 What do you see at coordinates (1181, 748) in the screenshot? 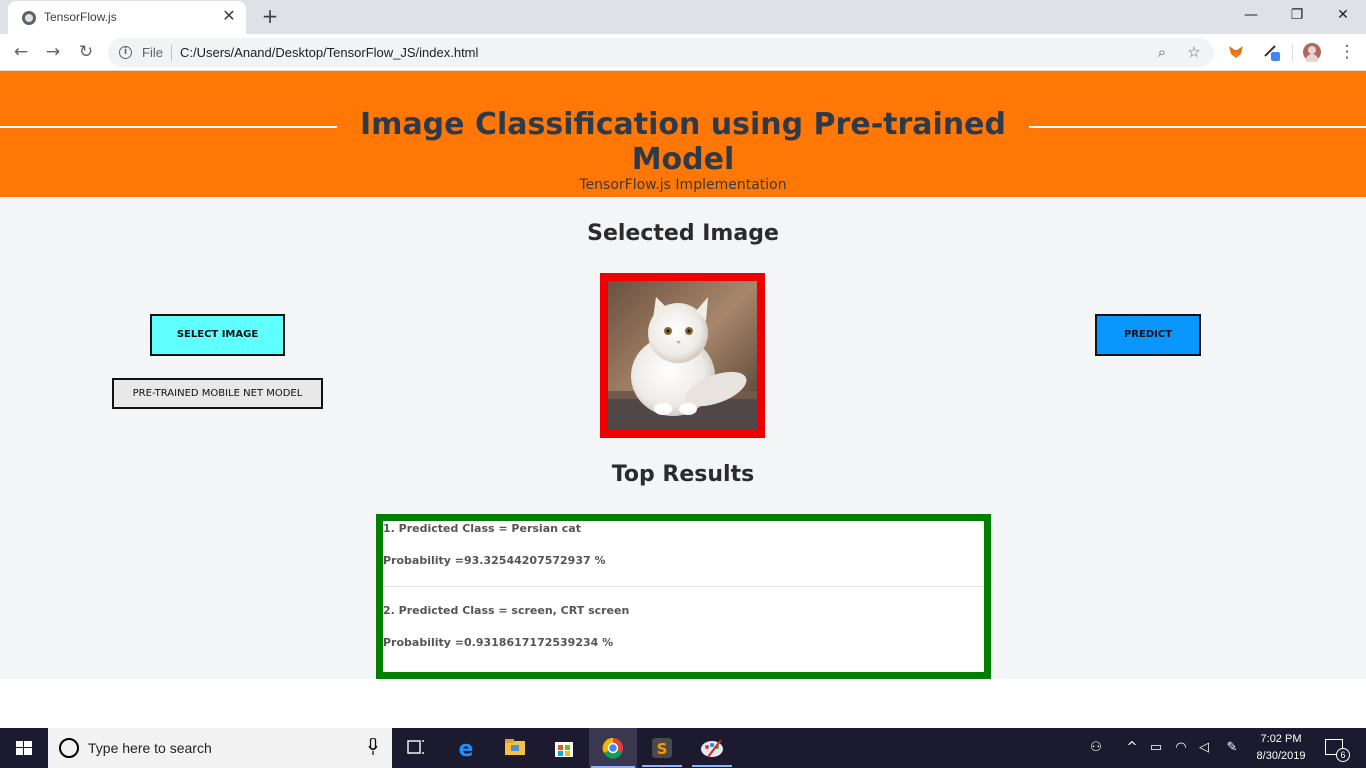
I see `wifi-icon: ◠` at bounding box center [1181, 748].